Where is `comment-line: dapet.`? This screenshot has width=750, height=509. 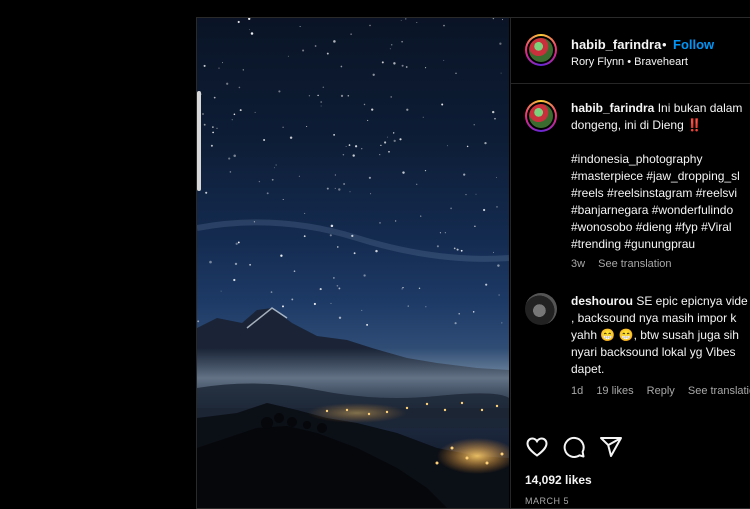
comment-line: dapet. is located at coordinates (588, 369).